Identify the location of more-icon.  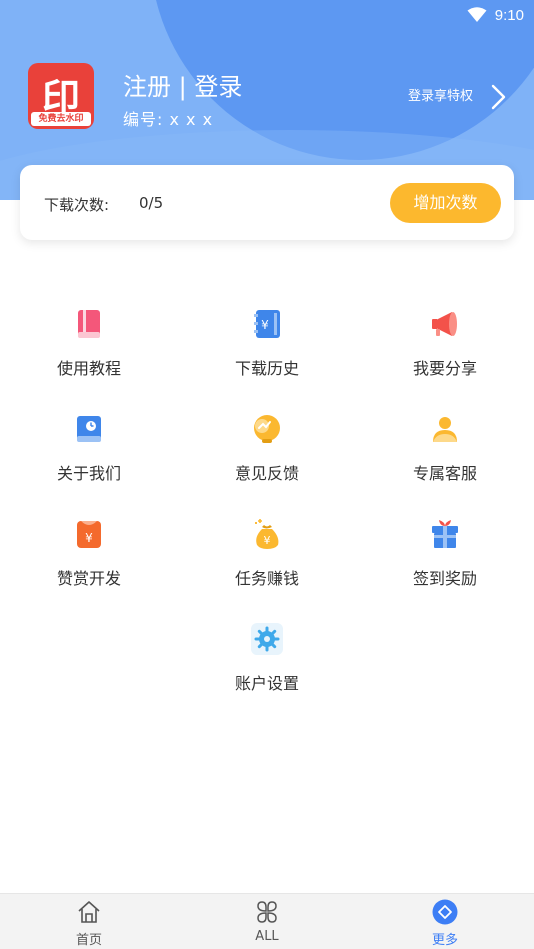
(445, 912).